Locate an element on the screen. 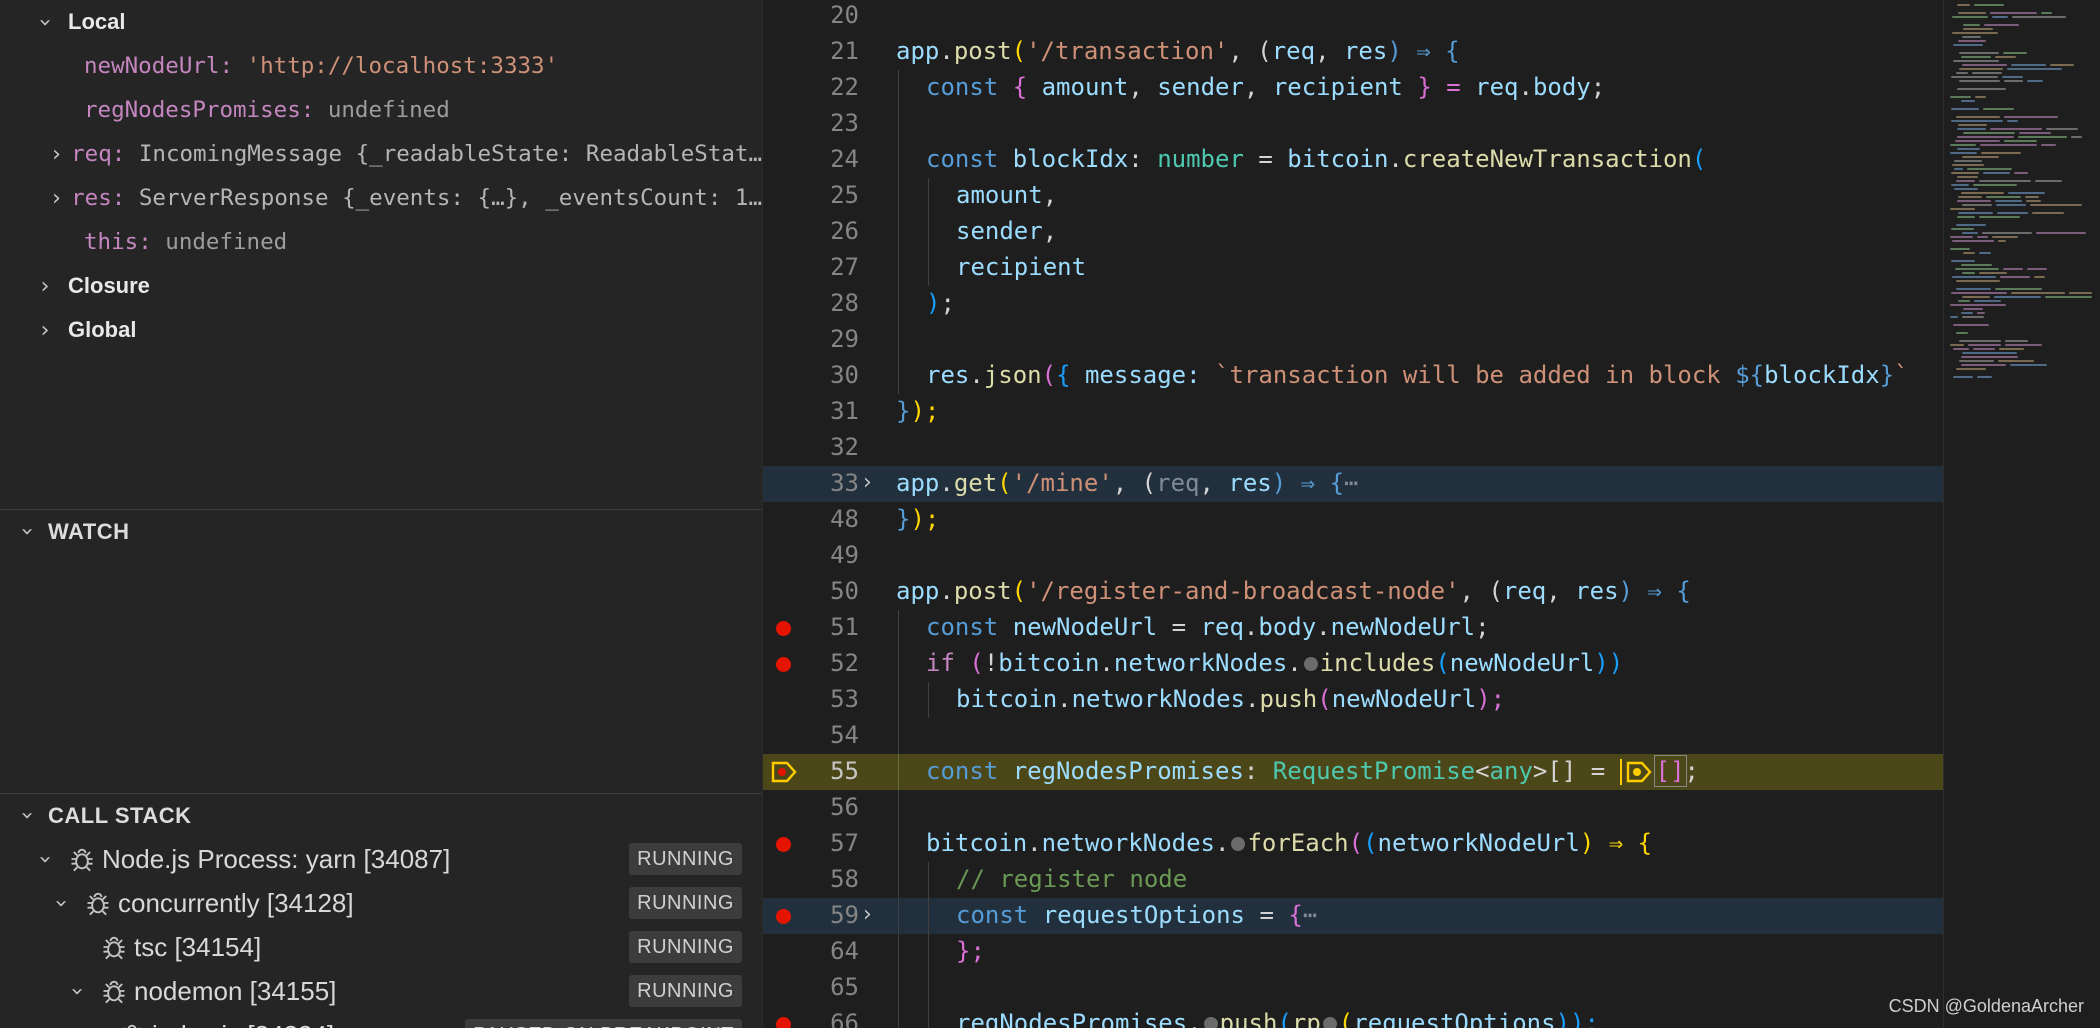 This screenshot has height=1028, width=2100. variable-name: newNodeUrl is located at coordinates (152, 66).